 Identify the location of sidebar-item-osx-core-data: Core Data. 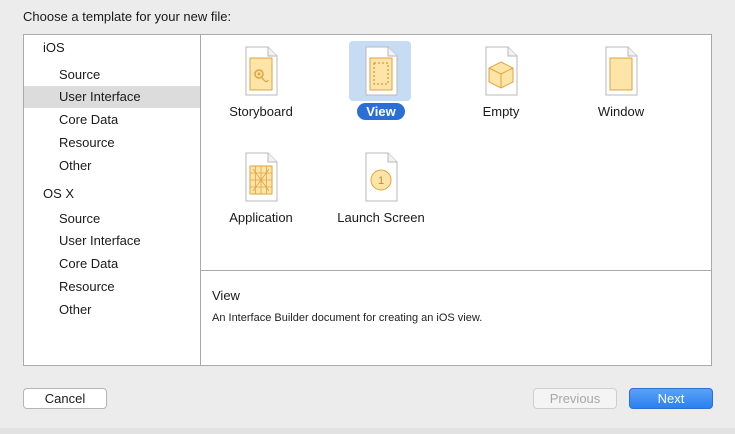
(112, 264).